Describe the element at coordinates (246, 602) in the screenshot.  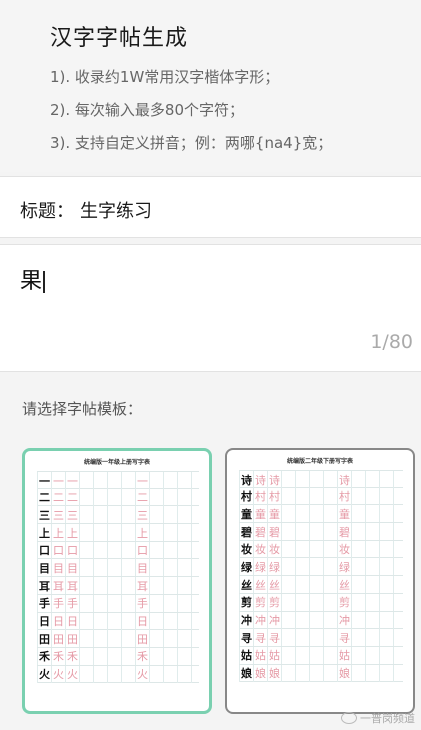
I see `template-char: 剪` at that location.